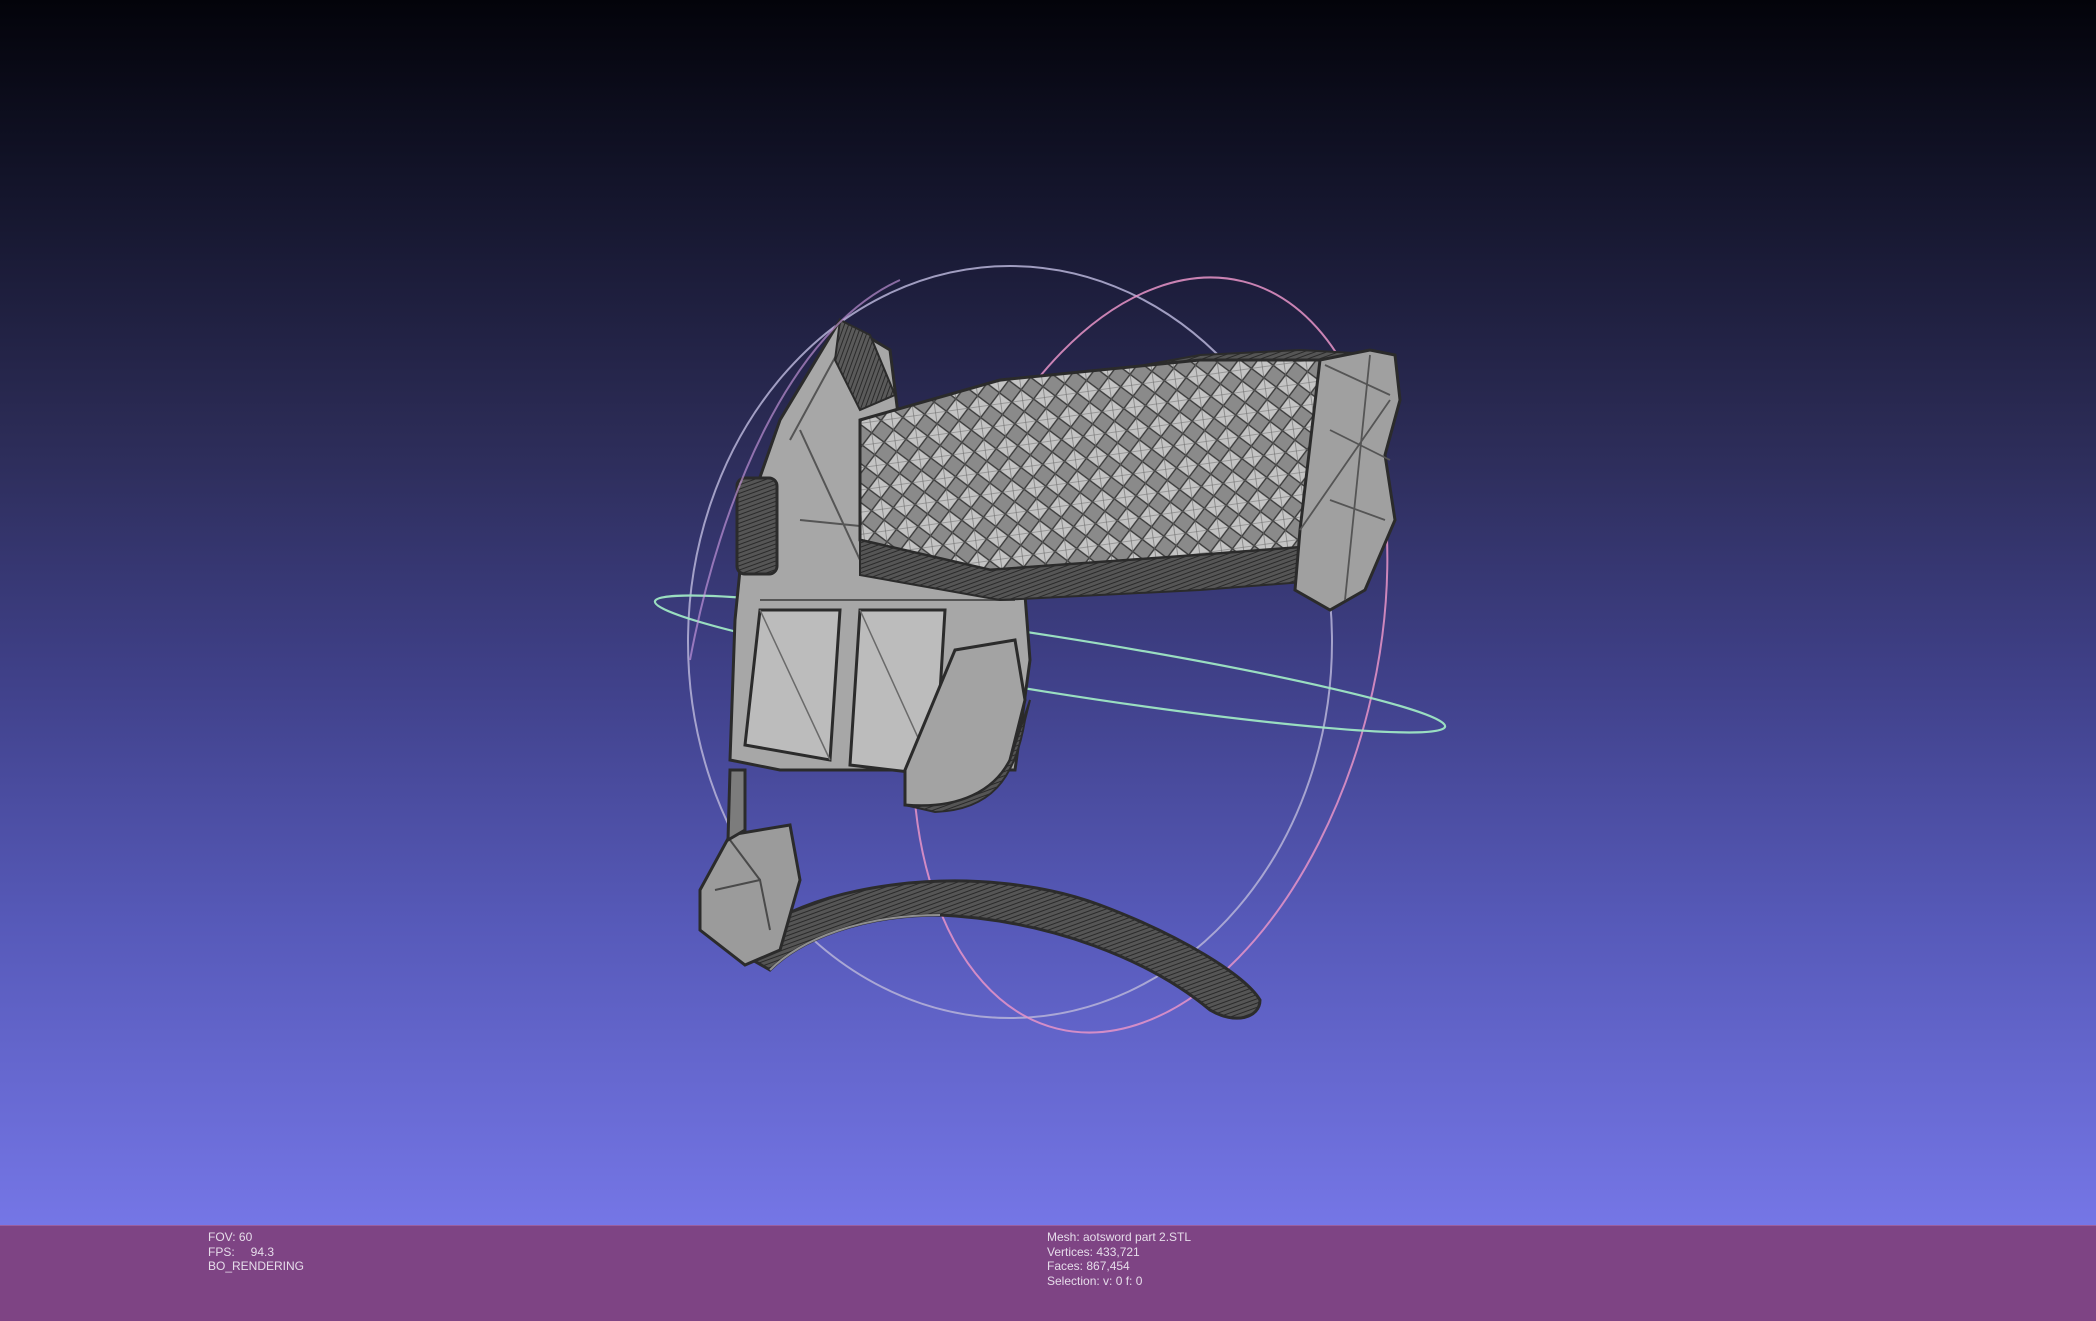  I want to click on fps-readout: FPS: 94.3, so click(256, 1252).